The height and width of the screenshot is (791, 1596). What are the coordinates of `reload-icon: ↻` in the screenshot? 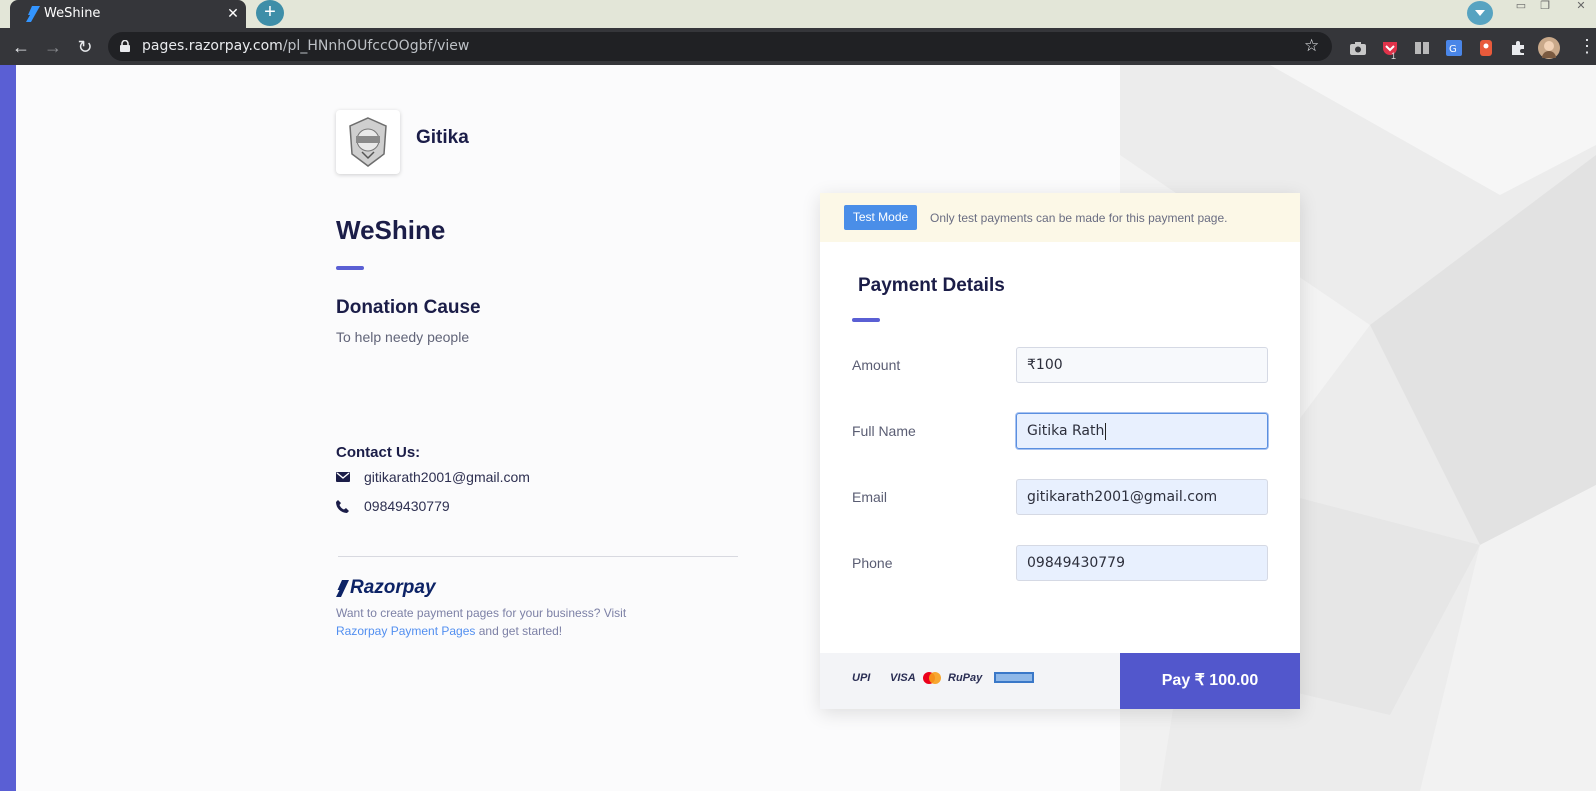 It's located at (85, 47).